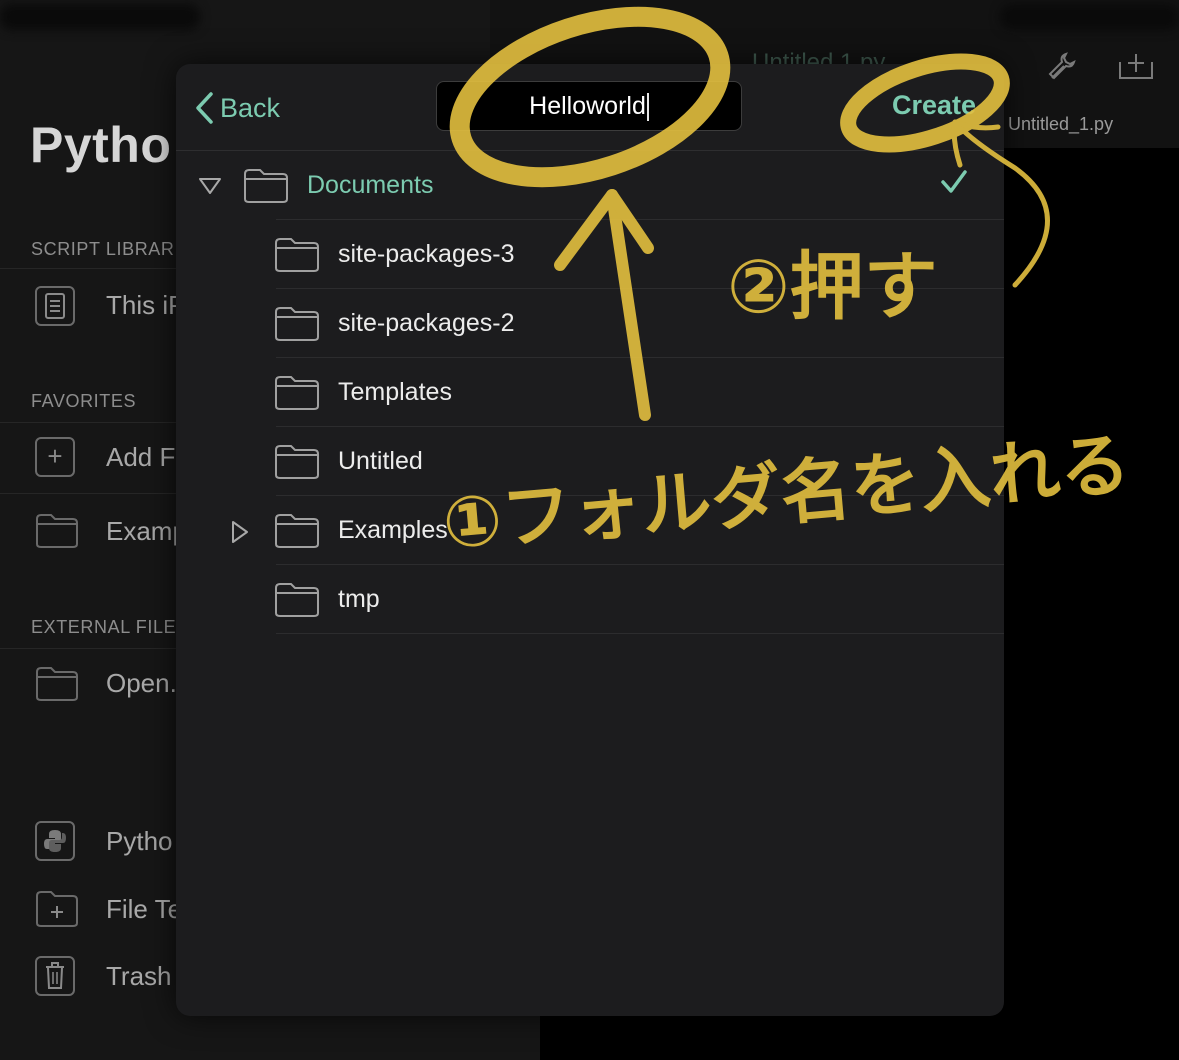 The height and width of the screenshot is (1060, 1179). What do you see at coordinates (590, 323) in the screenshot?
I see `folder-row: site-packages-2` at bounding box center [590, 323].